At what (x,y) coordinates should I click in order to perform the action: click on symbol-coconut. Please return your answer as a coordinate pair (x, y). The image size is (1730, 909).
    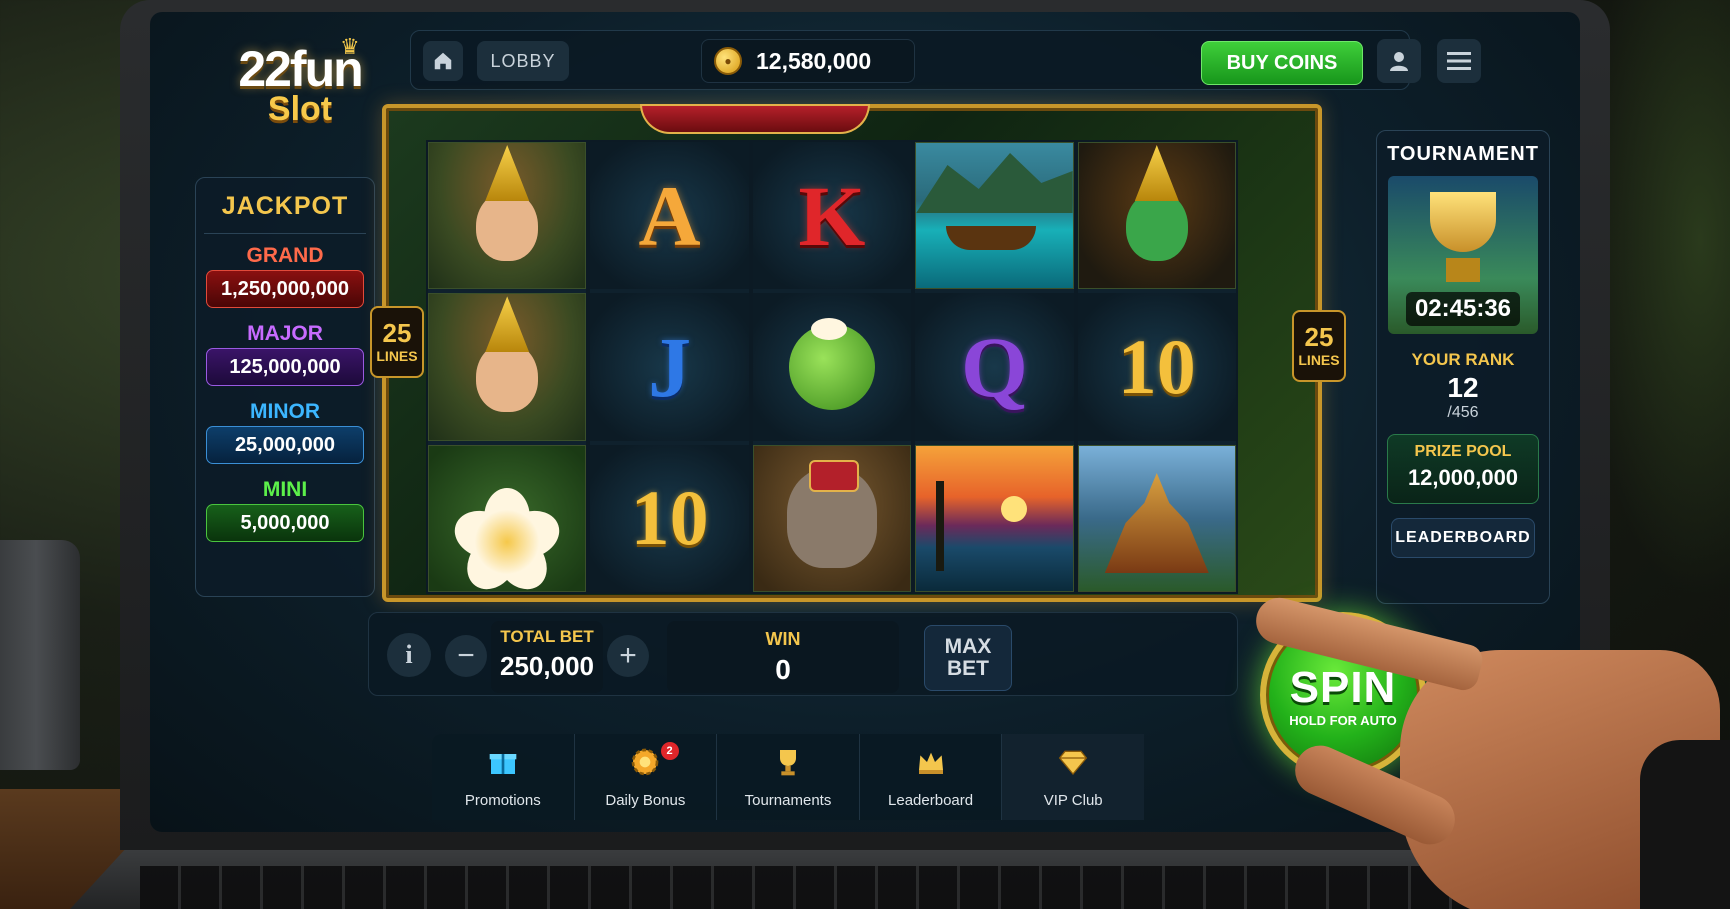
    Looking at the image, I should click on (832, 367).